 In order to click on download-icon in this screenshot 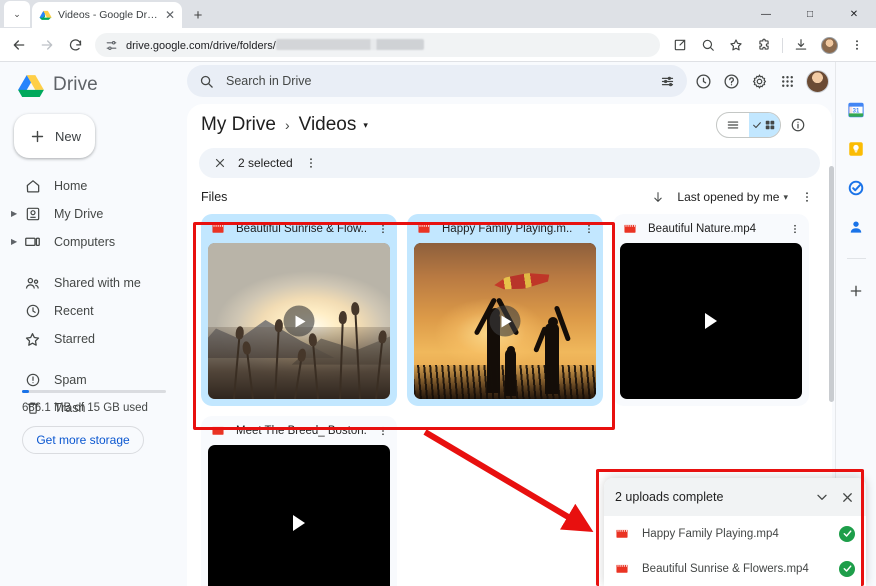, I will do `click(801, 45)`.